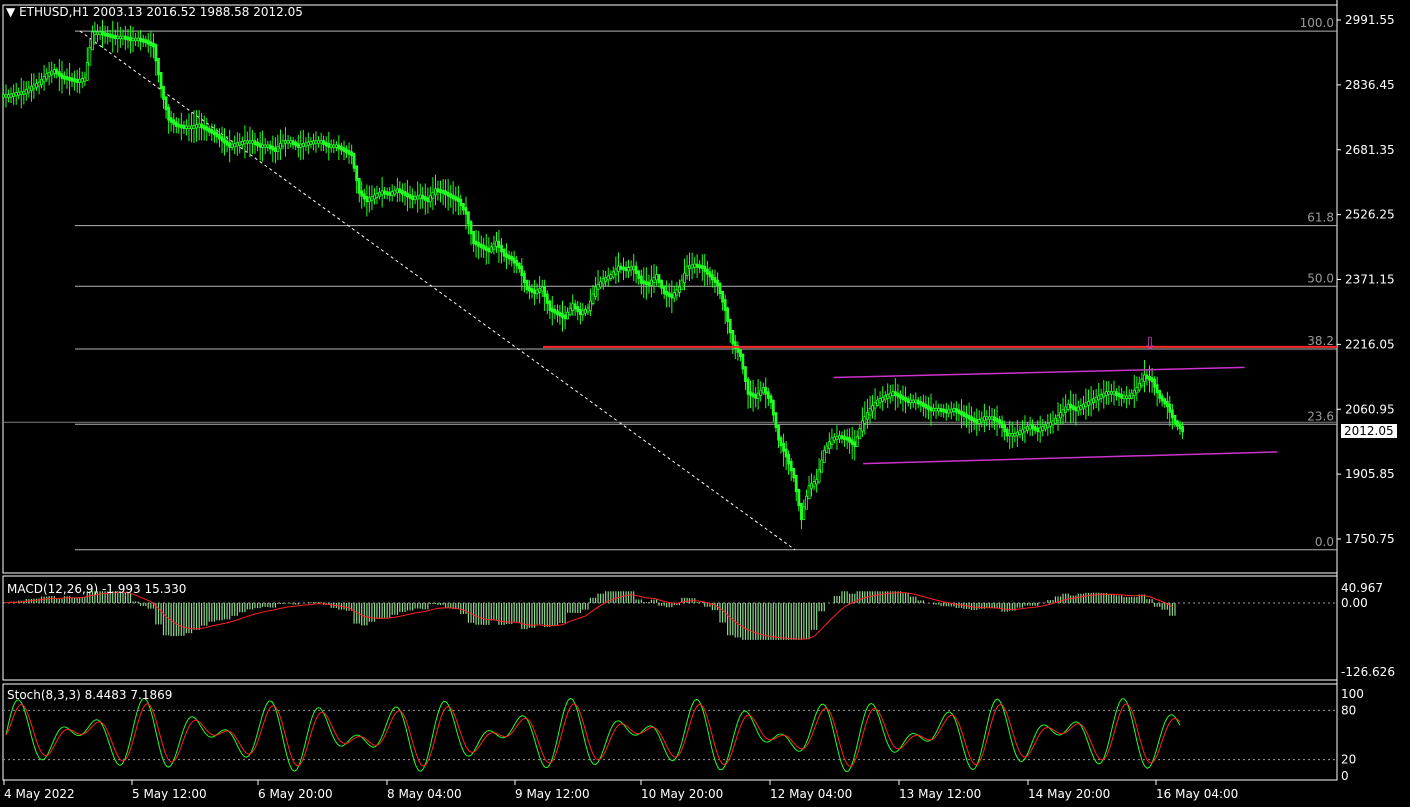 This screenshot has width=1410, height=807. Describe the element at coordinates (552, 794) in the screenshot. I see `time-tick-label: 9 May 12:00` at that location.